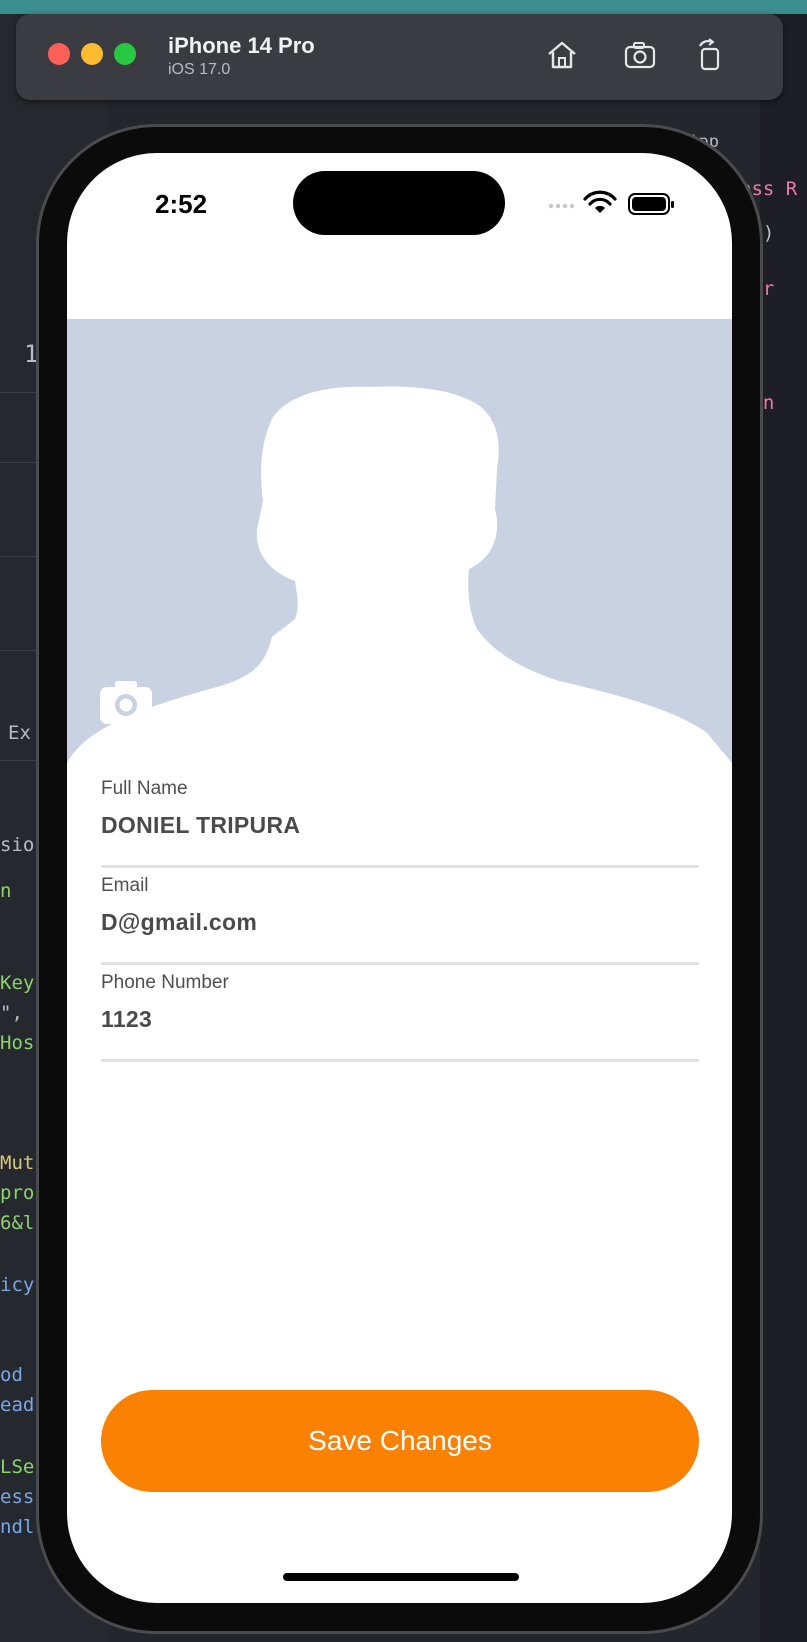 This screenshot has width=807, height=1642. I want to click on rotate-icon, so click(710, 55).